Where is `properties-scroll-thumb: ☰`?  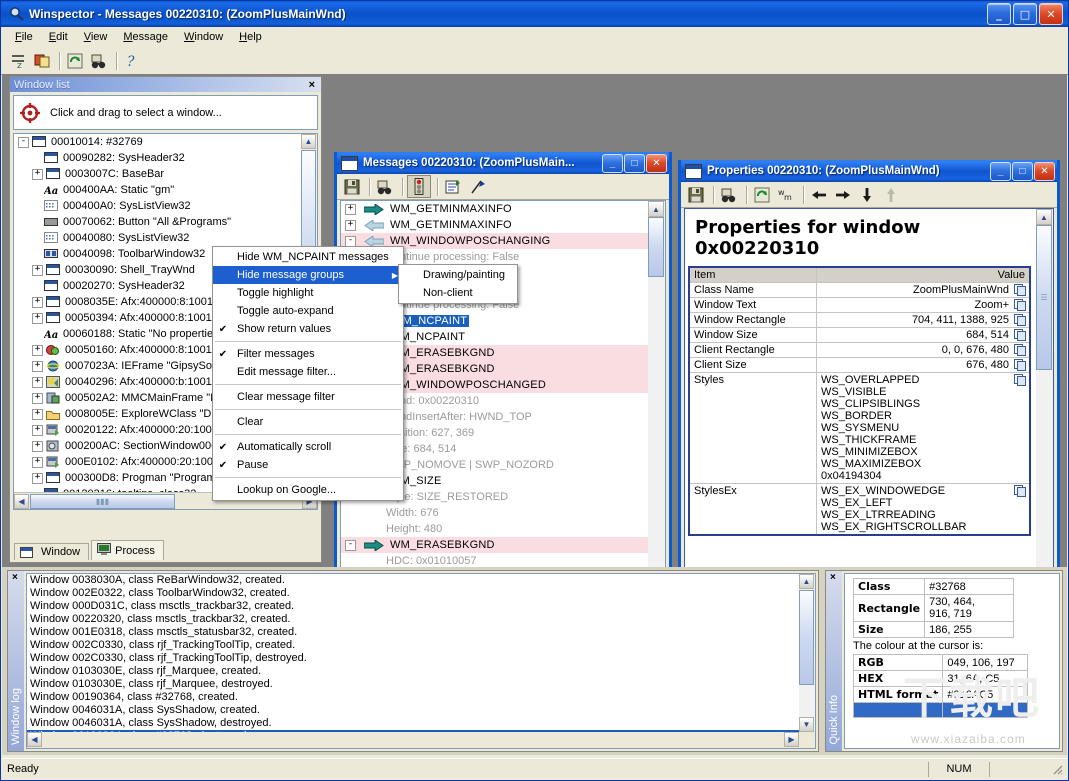
properties-scroll-thumb: ☰ is located at coordinates (1044, 297).